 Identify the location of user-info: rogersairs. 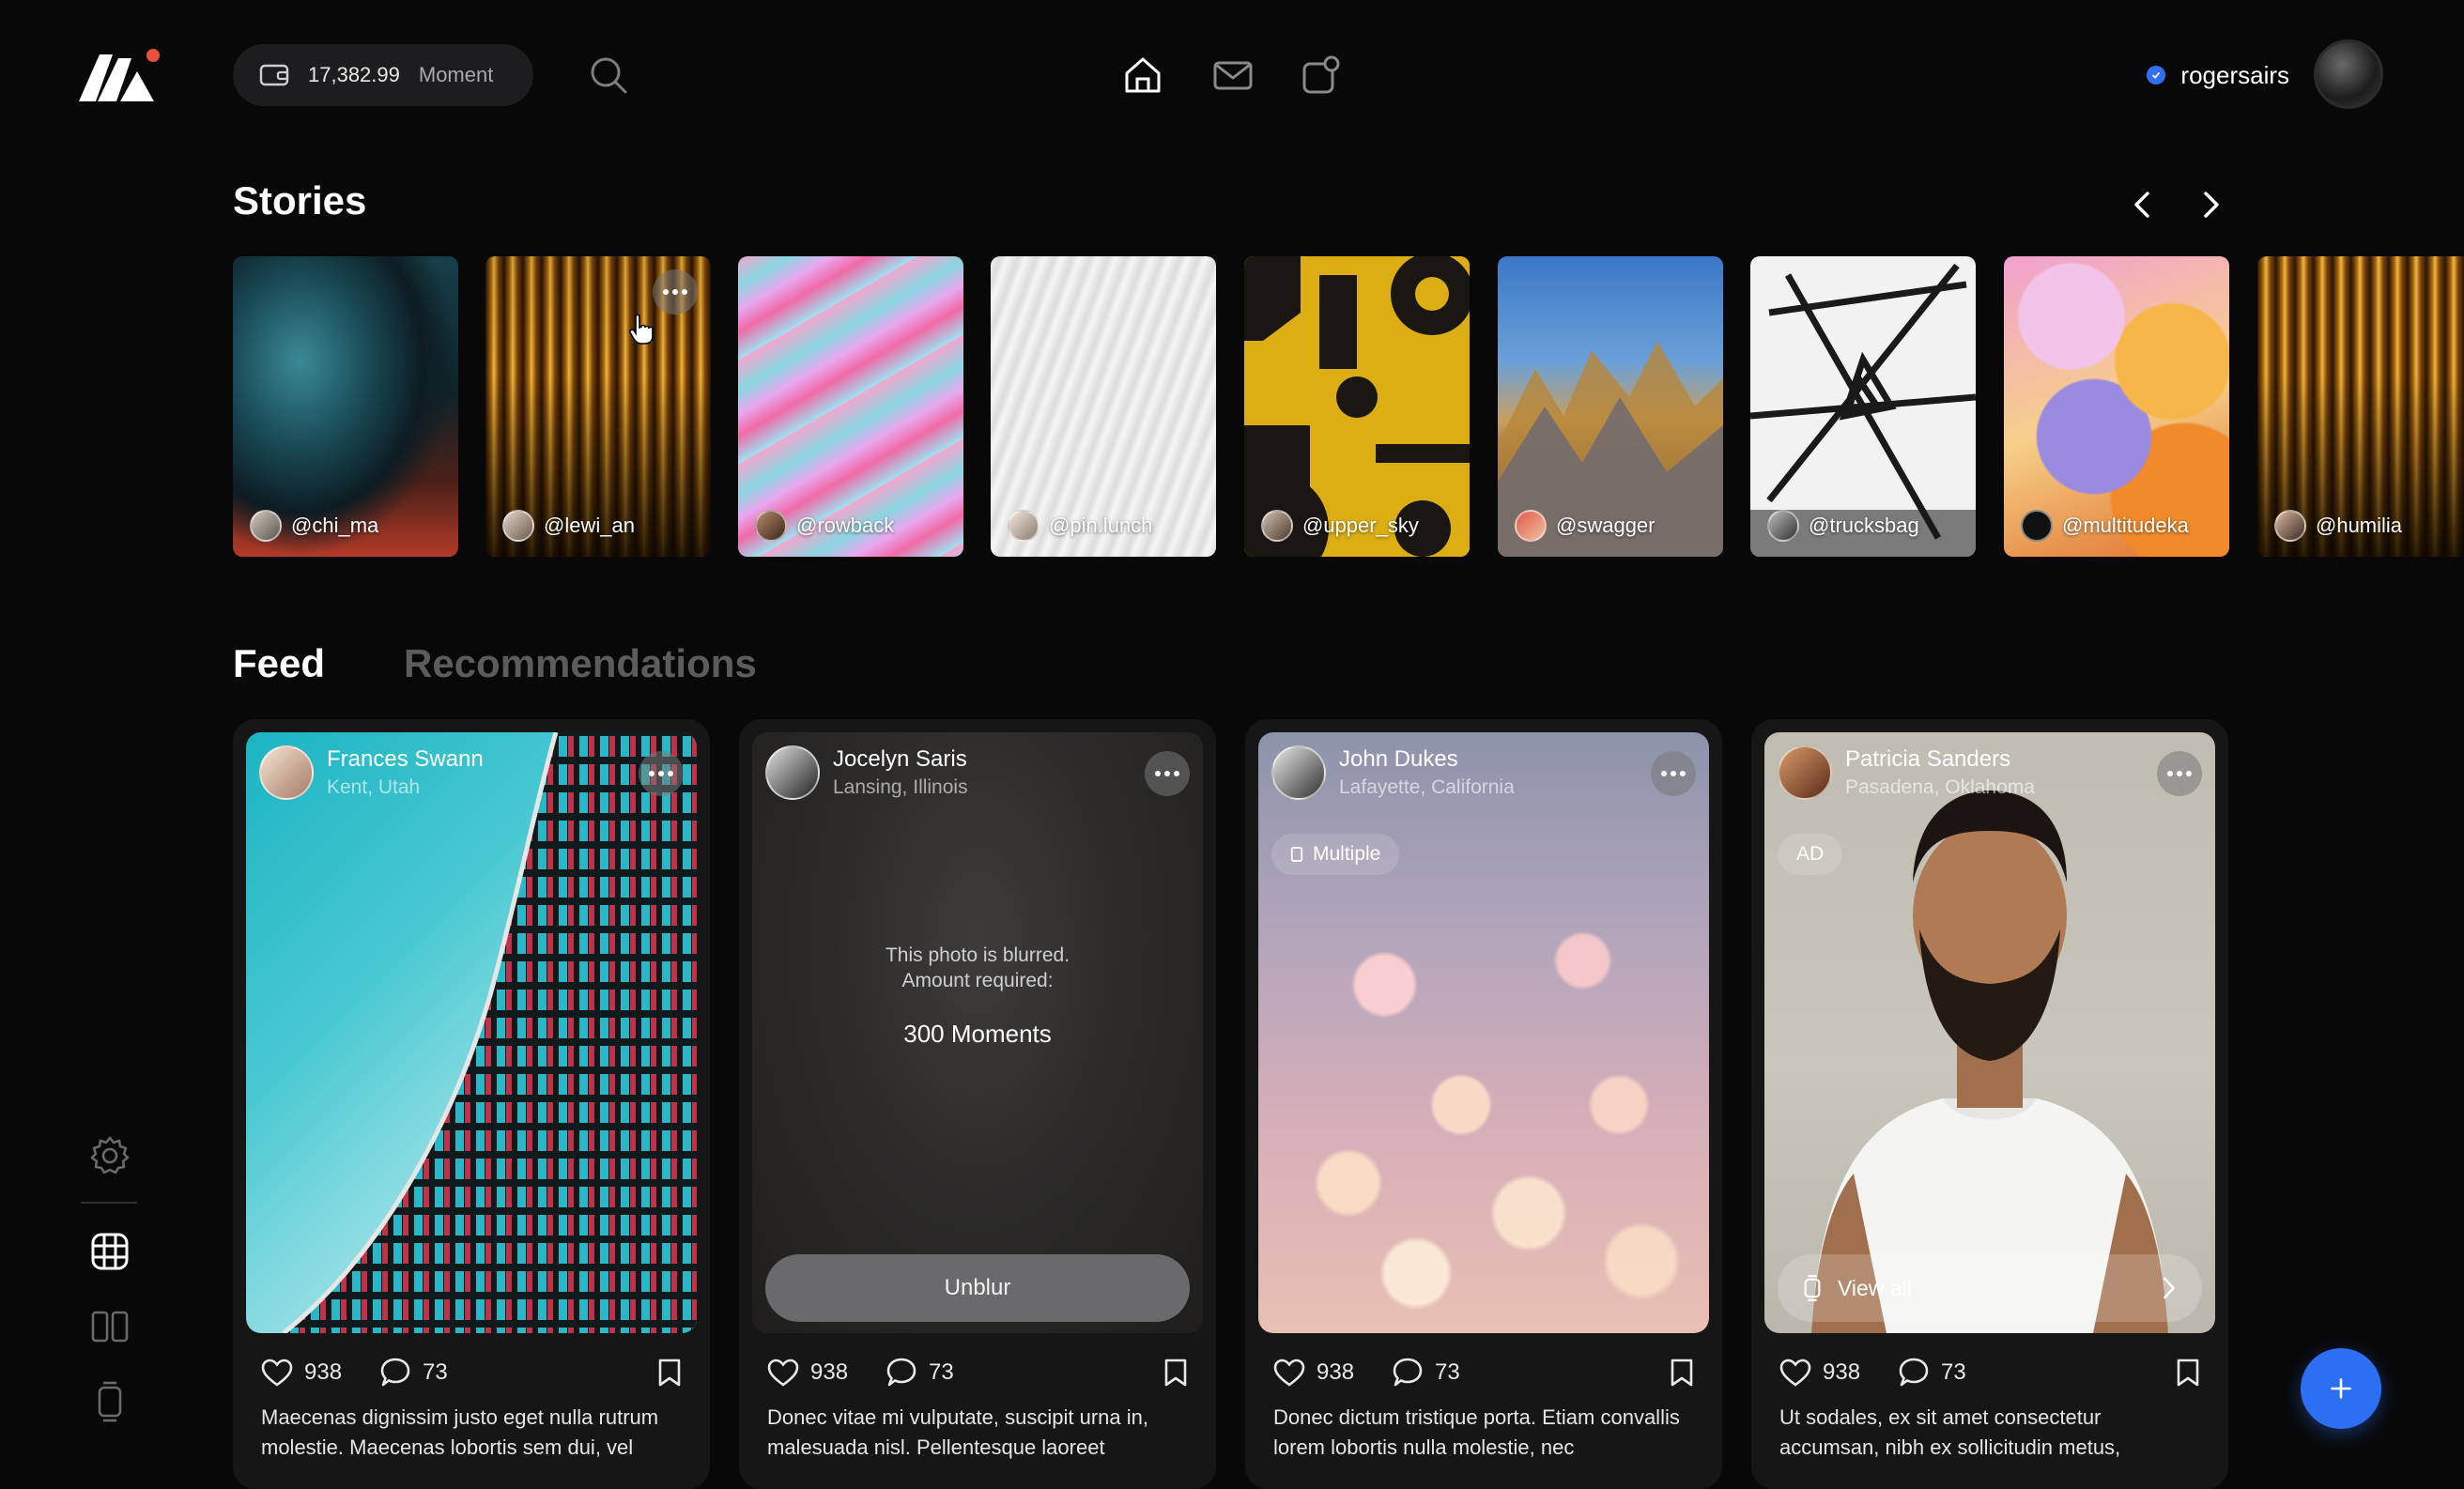
(2218, 75).